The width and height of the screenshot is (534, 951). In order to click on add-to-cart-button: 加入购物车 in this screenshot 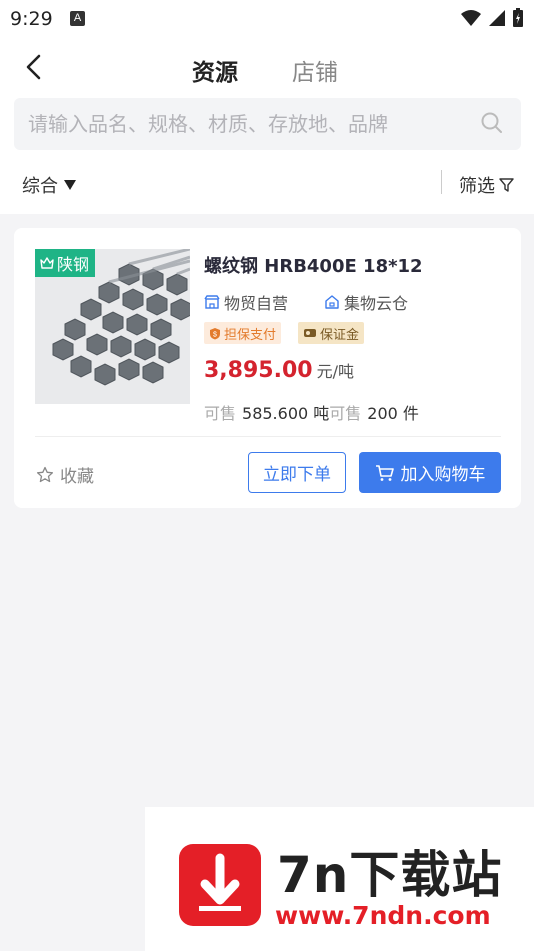, I will do `click(430, 472)`.